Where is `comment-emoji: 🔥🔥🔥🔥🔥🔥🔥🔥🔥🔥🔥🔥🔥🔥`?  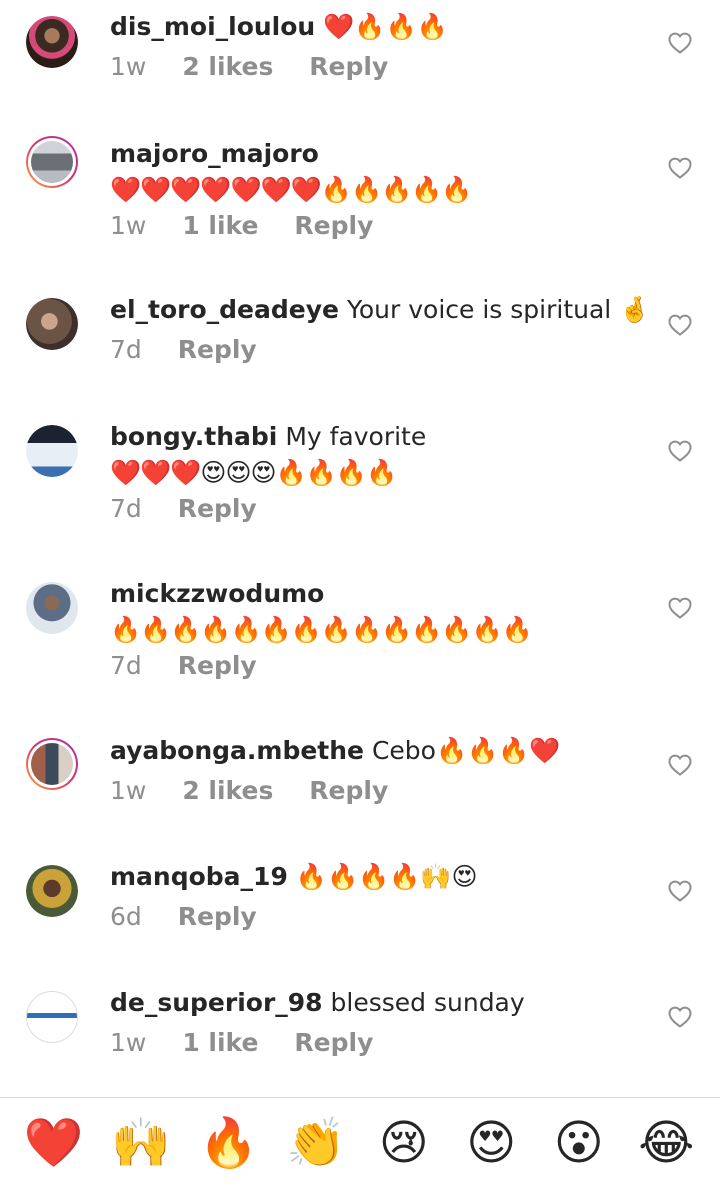 comment-emoji: 🔥🔥🔥🔥🔥🔥🔥🔥🔥🔥🔥🔥🔥🔥 is located at coordinates (321, 629).